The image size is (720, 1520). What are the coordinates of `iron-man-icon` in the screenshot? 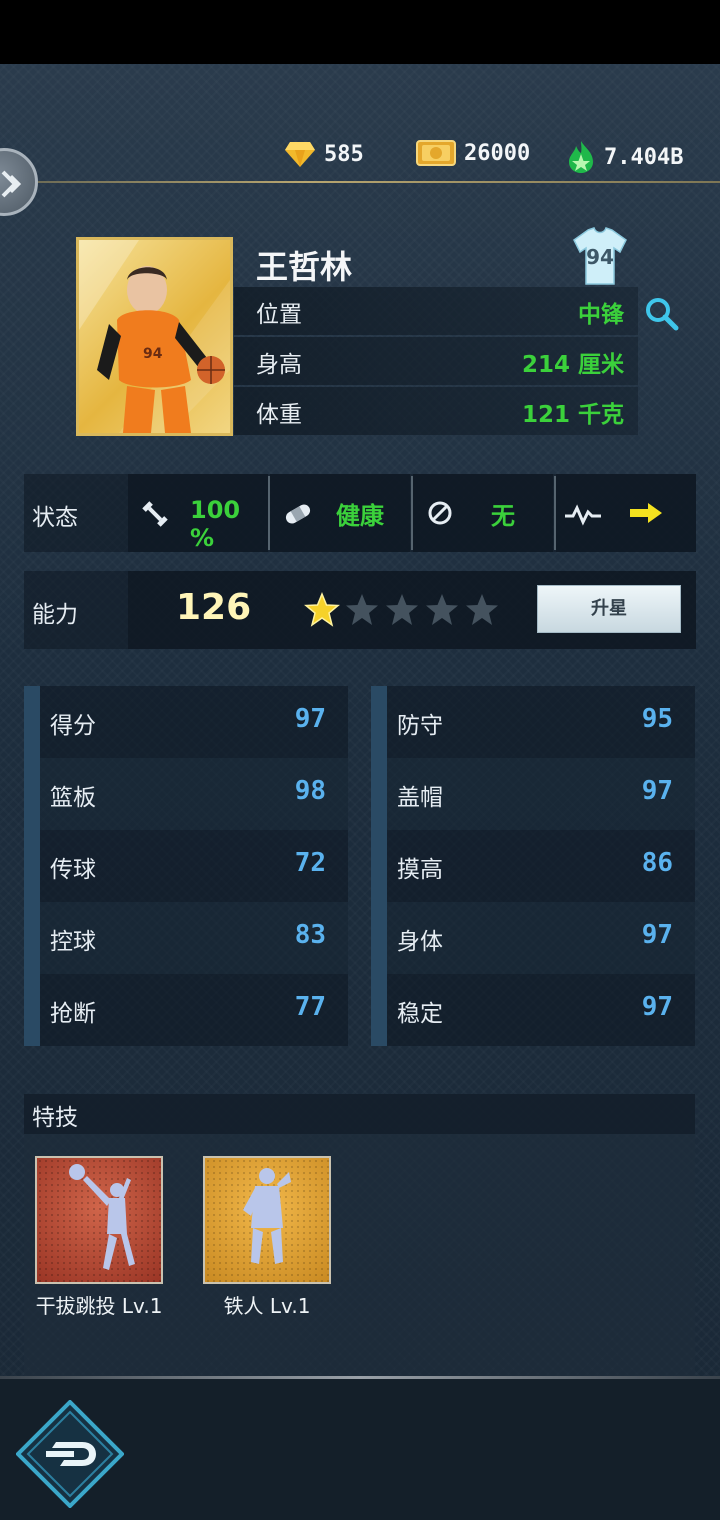 It's located at (267, 1220).